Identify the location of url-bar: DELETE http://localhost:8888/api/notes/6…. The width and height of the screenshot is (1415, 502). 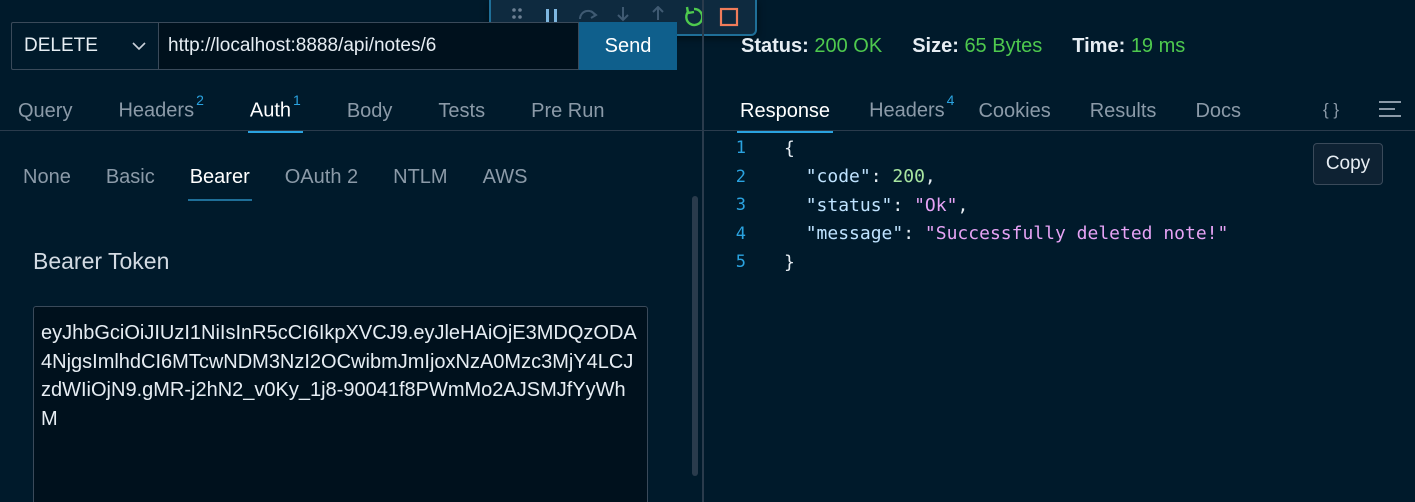
(344, 46).